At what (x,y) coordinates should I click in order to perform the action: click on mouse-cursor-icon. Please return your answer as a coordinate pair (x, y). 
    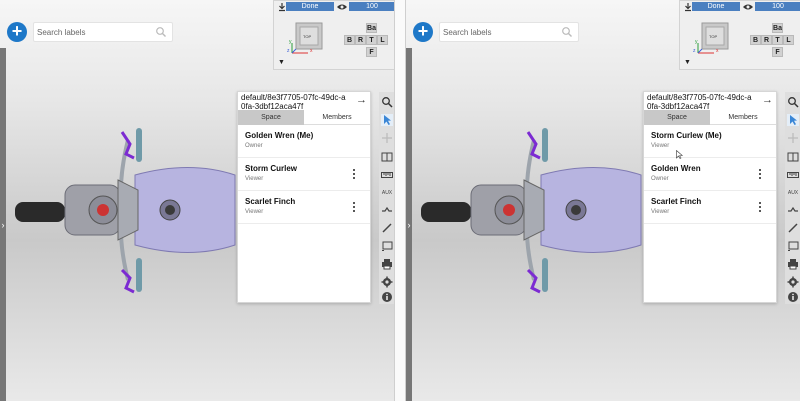
    Looking at the image, I should click on (679, 154).